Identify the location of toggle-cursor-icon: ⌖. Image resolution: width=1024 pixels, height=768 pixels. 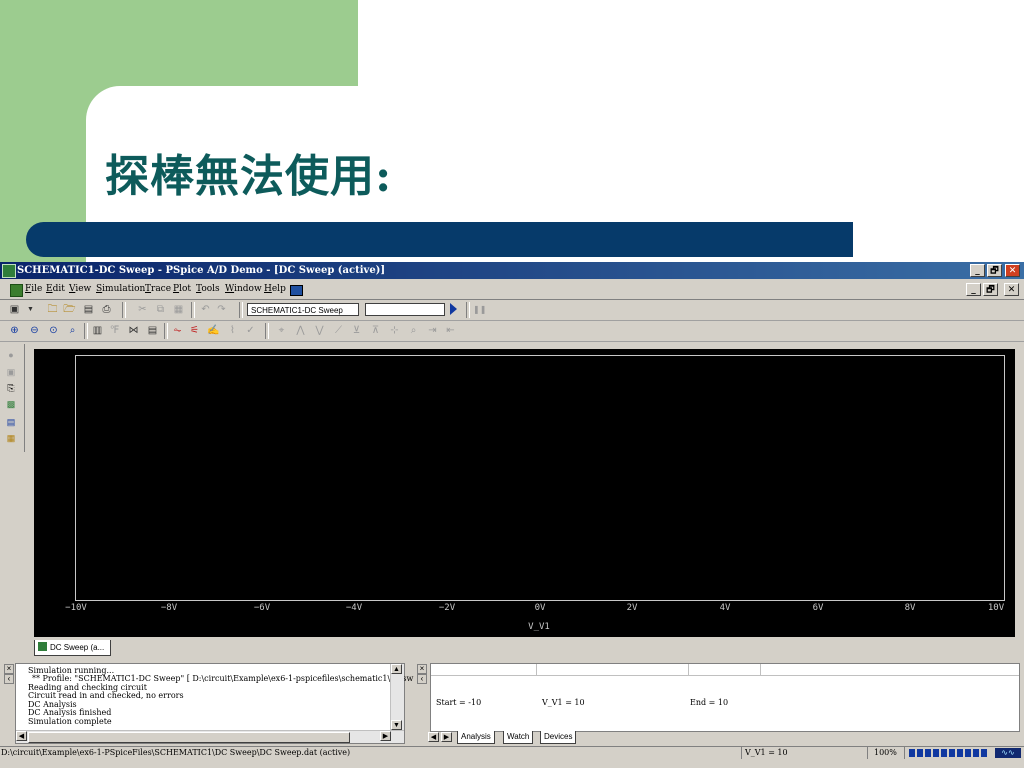
(281, 331).